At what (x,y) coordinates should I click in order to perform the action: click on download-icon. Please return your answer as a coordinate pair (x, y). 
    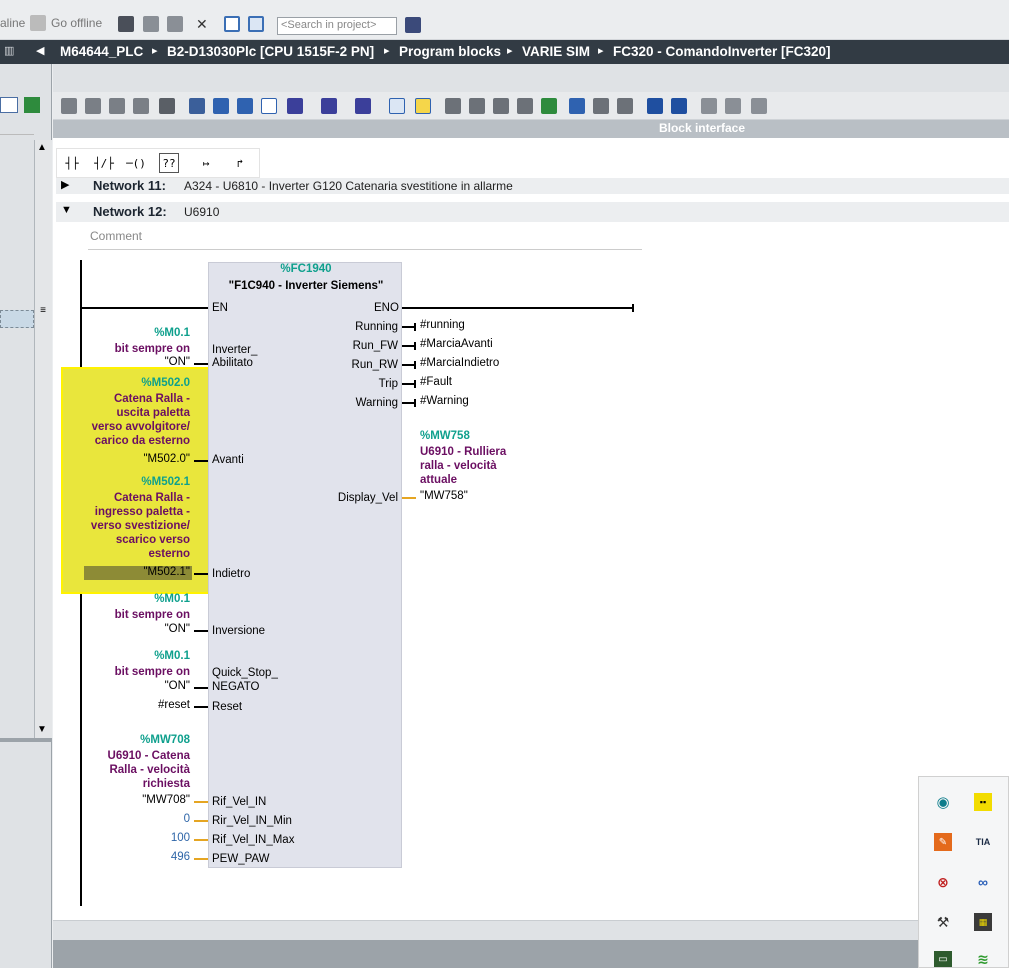
    Looking at the image, I should click on (655, 106).